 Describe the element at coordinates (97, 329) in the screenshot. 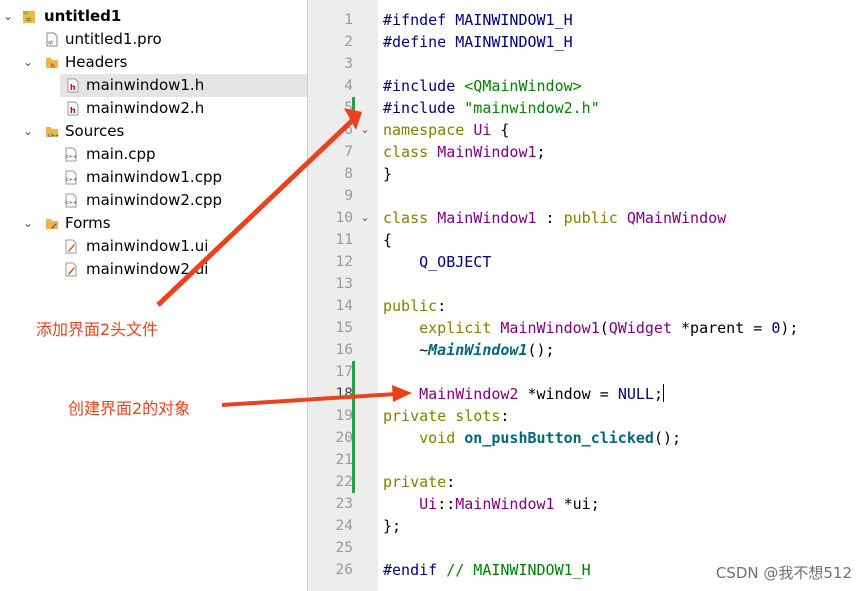

I see `annotation-add-header: 添加界面2头文件` at that location.